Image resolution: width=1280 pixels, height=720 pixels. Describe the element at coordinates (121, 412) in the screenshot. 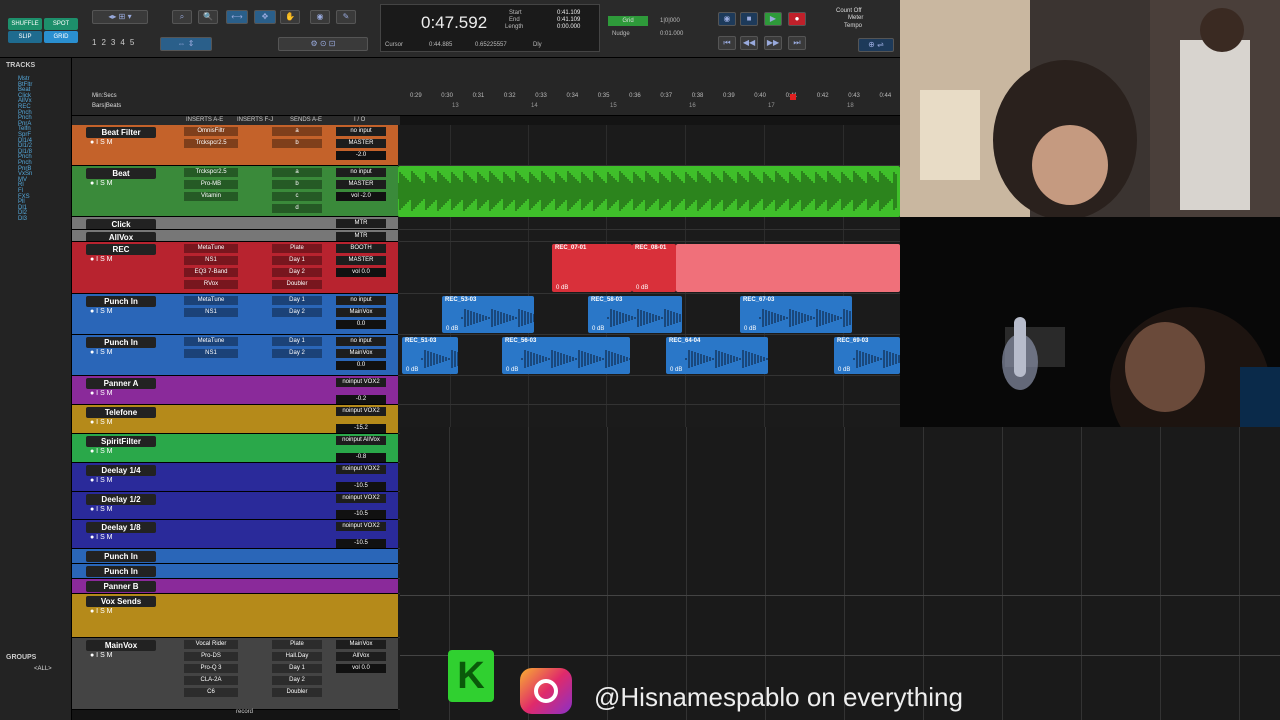

I see `track-name: Telefone` at that location.